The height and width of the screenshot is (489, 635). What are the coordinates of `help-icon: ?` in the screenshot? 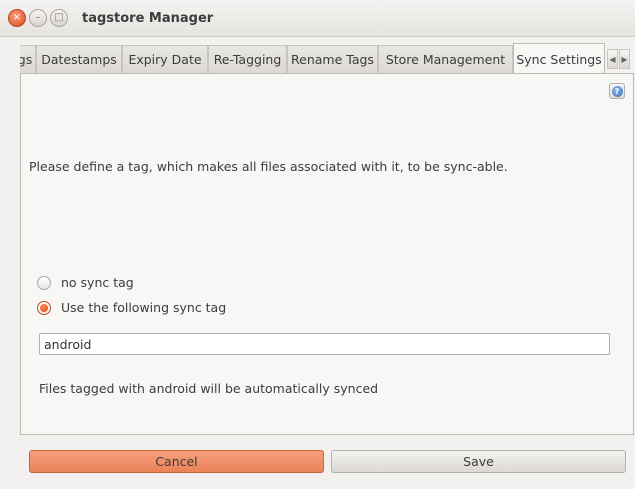 It's located at (617, 91).